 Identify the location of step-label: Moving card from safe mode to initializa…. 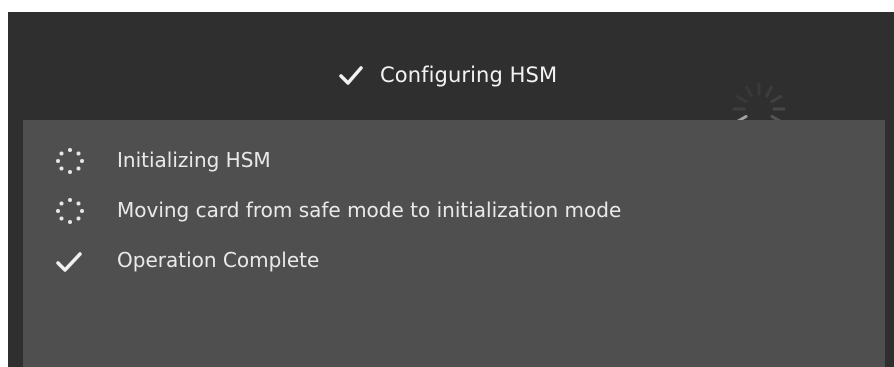
(369, 210).